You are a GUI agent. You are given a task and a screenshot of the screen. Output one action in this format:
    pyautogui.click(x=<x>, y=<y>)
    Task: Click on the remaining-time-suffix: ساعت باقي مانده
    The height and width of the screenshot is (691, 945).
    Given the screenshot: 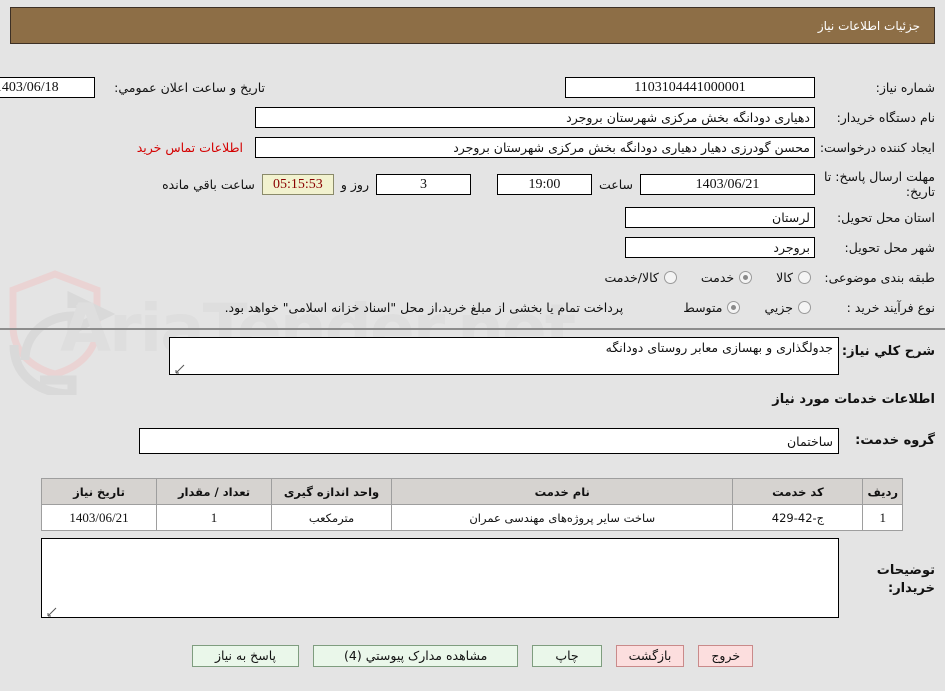 What is the action you would take?
    pyautogui.click(x=208, y=184)
    